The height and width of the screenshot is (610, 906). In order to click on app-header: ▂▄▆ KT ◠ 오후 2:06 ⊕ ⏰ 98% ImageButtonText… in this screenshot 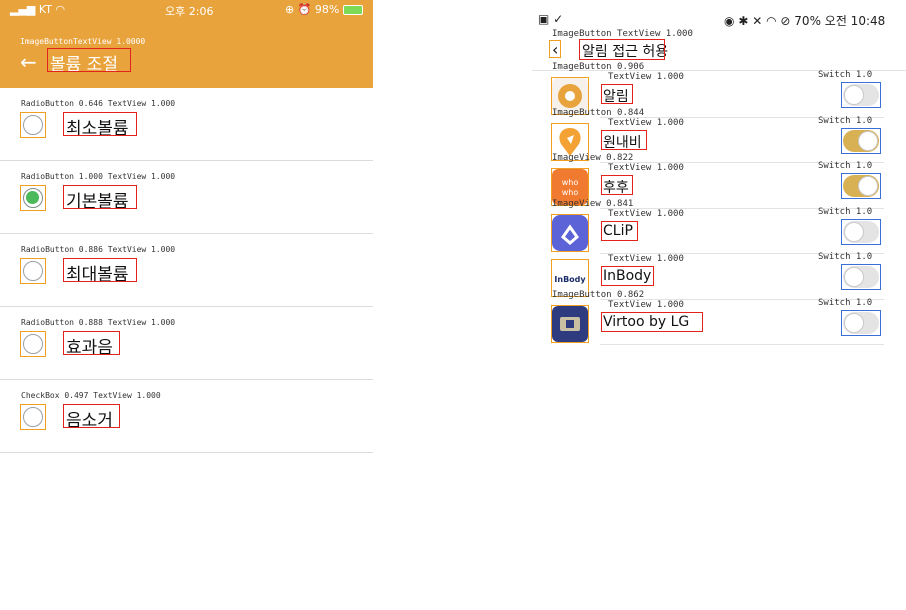, I will do `click(186, 44)`.